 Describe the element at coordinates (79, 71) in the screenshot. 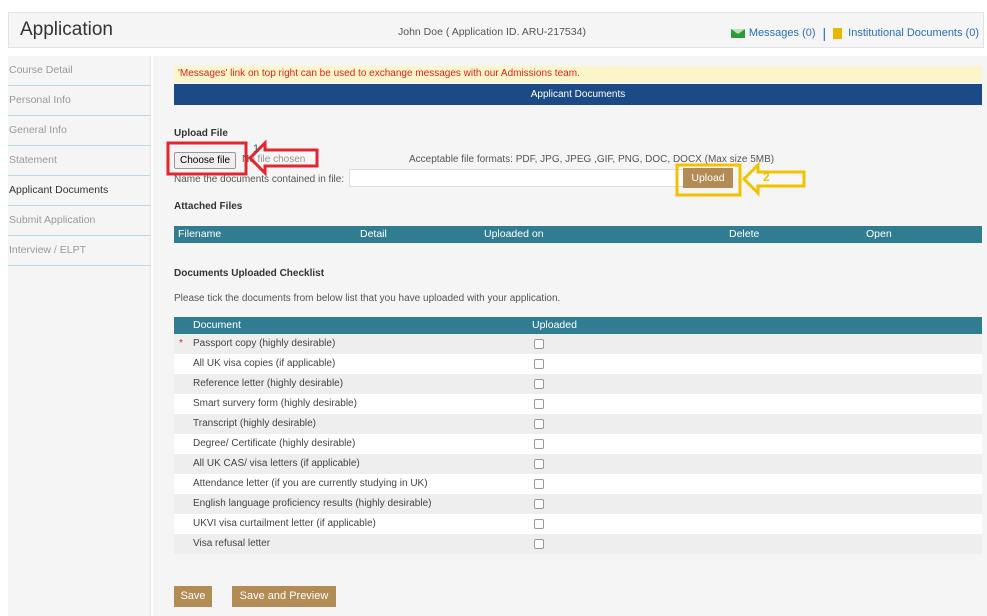

I see `sidebar-item-course-detail: Course Detail` at that location.